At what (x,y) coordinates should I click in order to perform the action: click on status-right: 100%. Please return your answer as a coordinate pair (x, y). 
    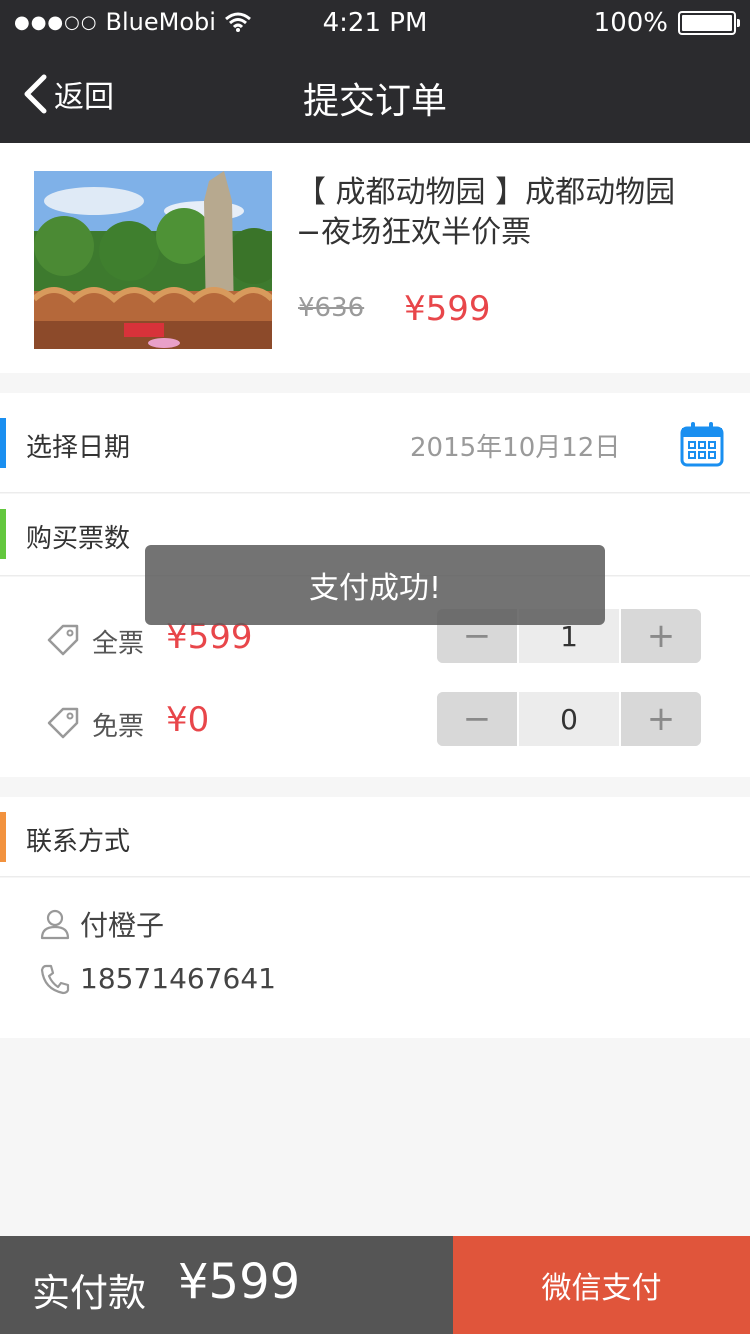
    Looking at the image, I should click on (666, 23).